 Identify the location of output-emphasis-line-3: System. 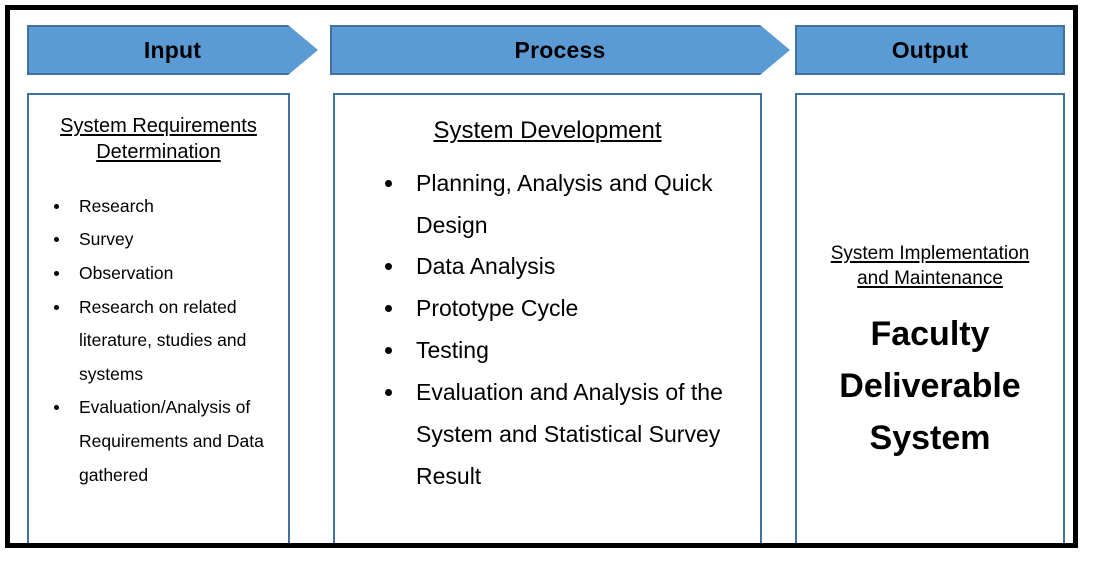
(930, 437).